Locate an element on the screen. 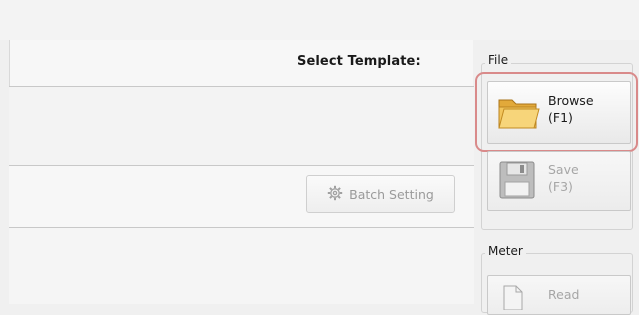 The height and width of the screenshot is (315, 639). browse-label-line1: Browse is located at coordinates (571, 100).